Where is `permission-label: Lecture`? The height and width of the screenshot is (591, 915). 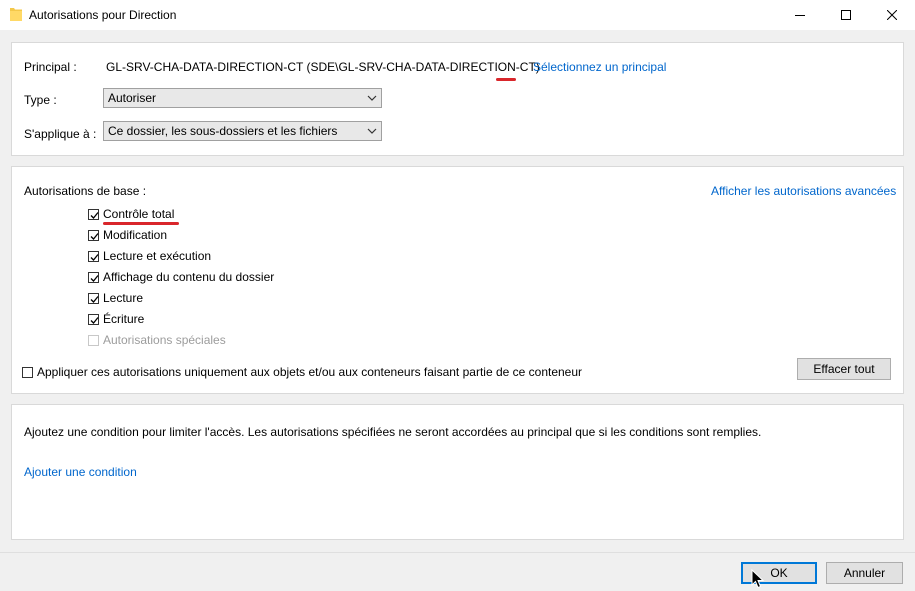
permission-label: Lecture is located at coordinates (123, 298).